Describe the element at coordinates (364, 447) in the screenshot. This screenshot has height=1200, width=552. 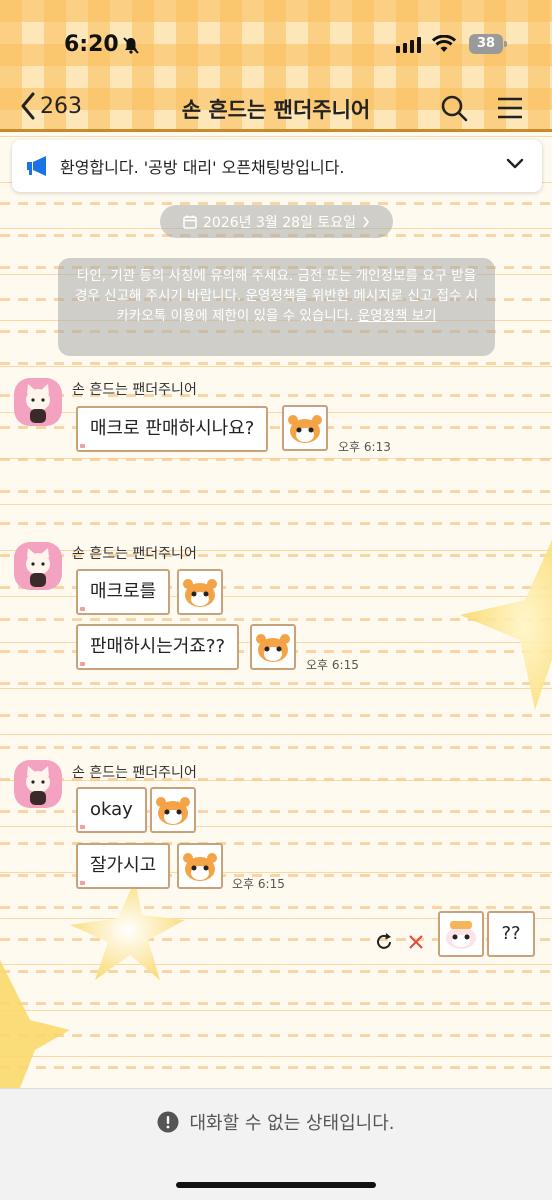
I see `message-time: 오후 6:13` at that location.